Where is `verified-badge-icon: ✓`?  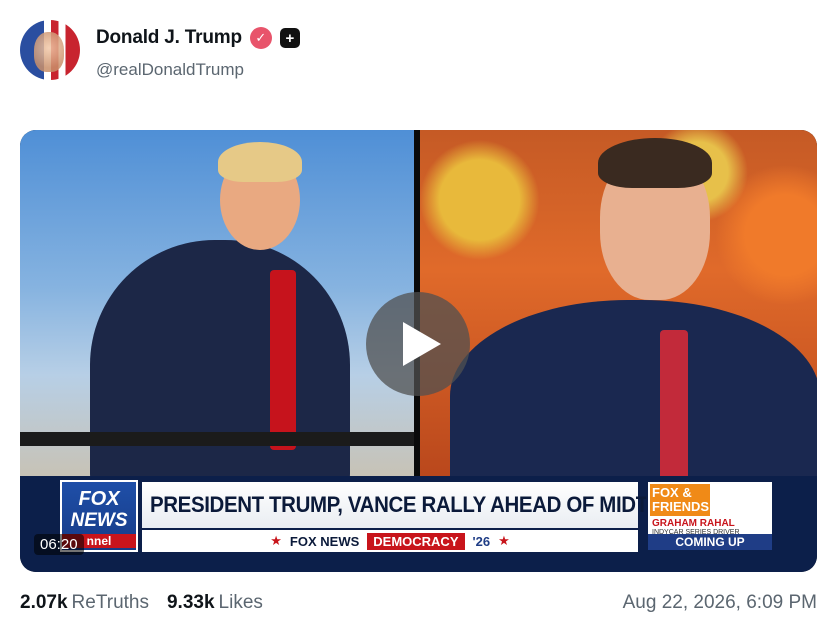 verified-badge-icon: ✓ is located at coordinates (260, 38).